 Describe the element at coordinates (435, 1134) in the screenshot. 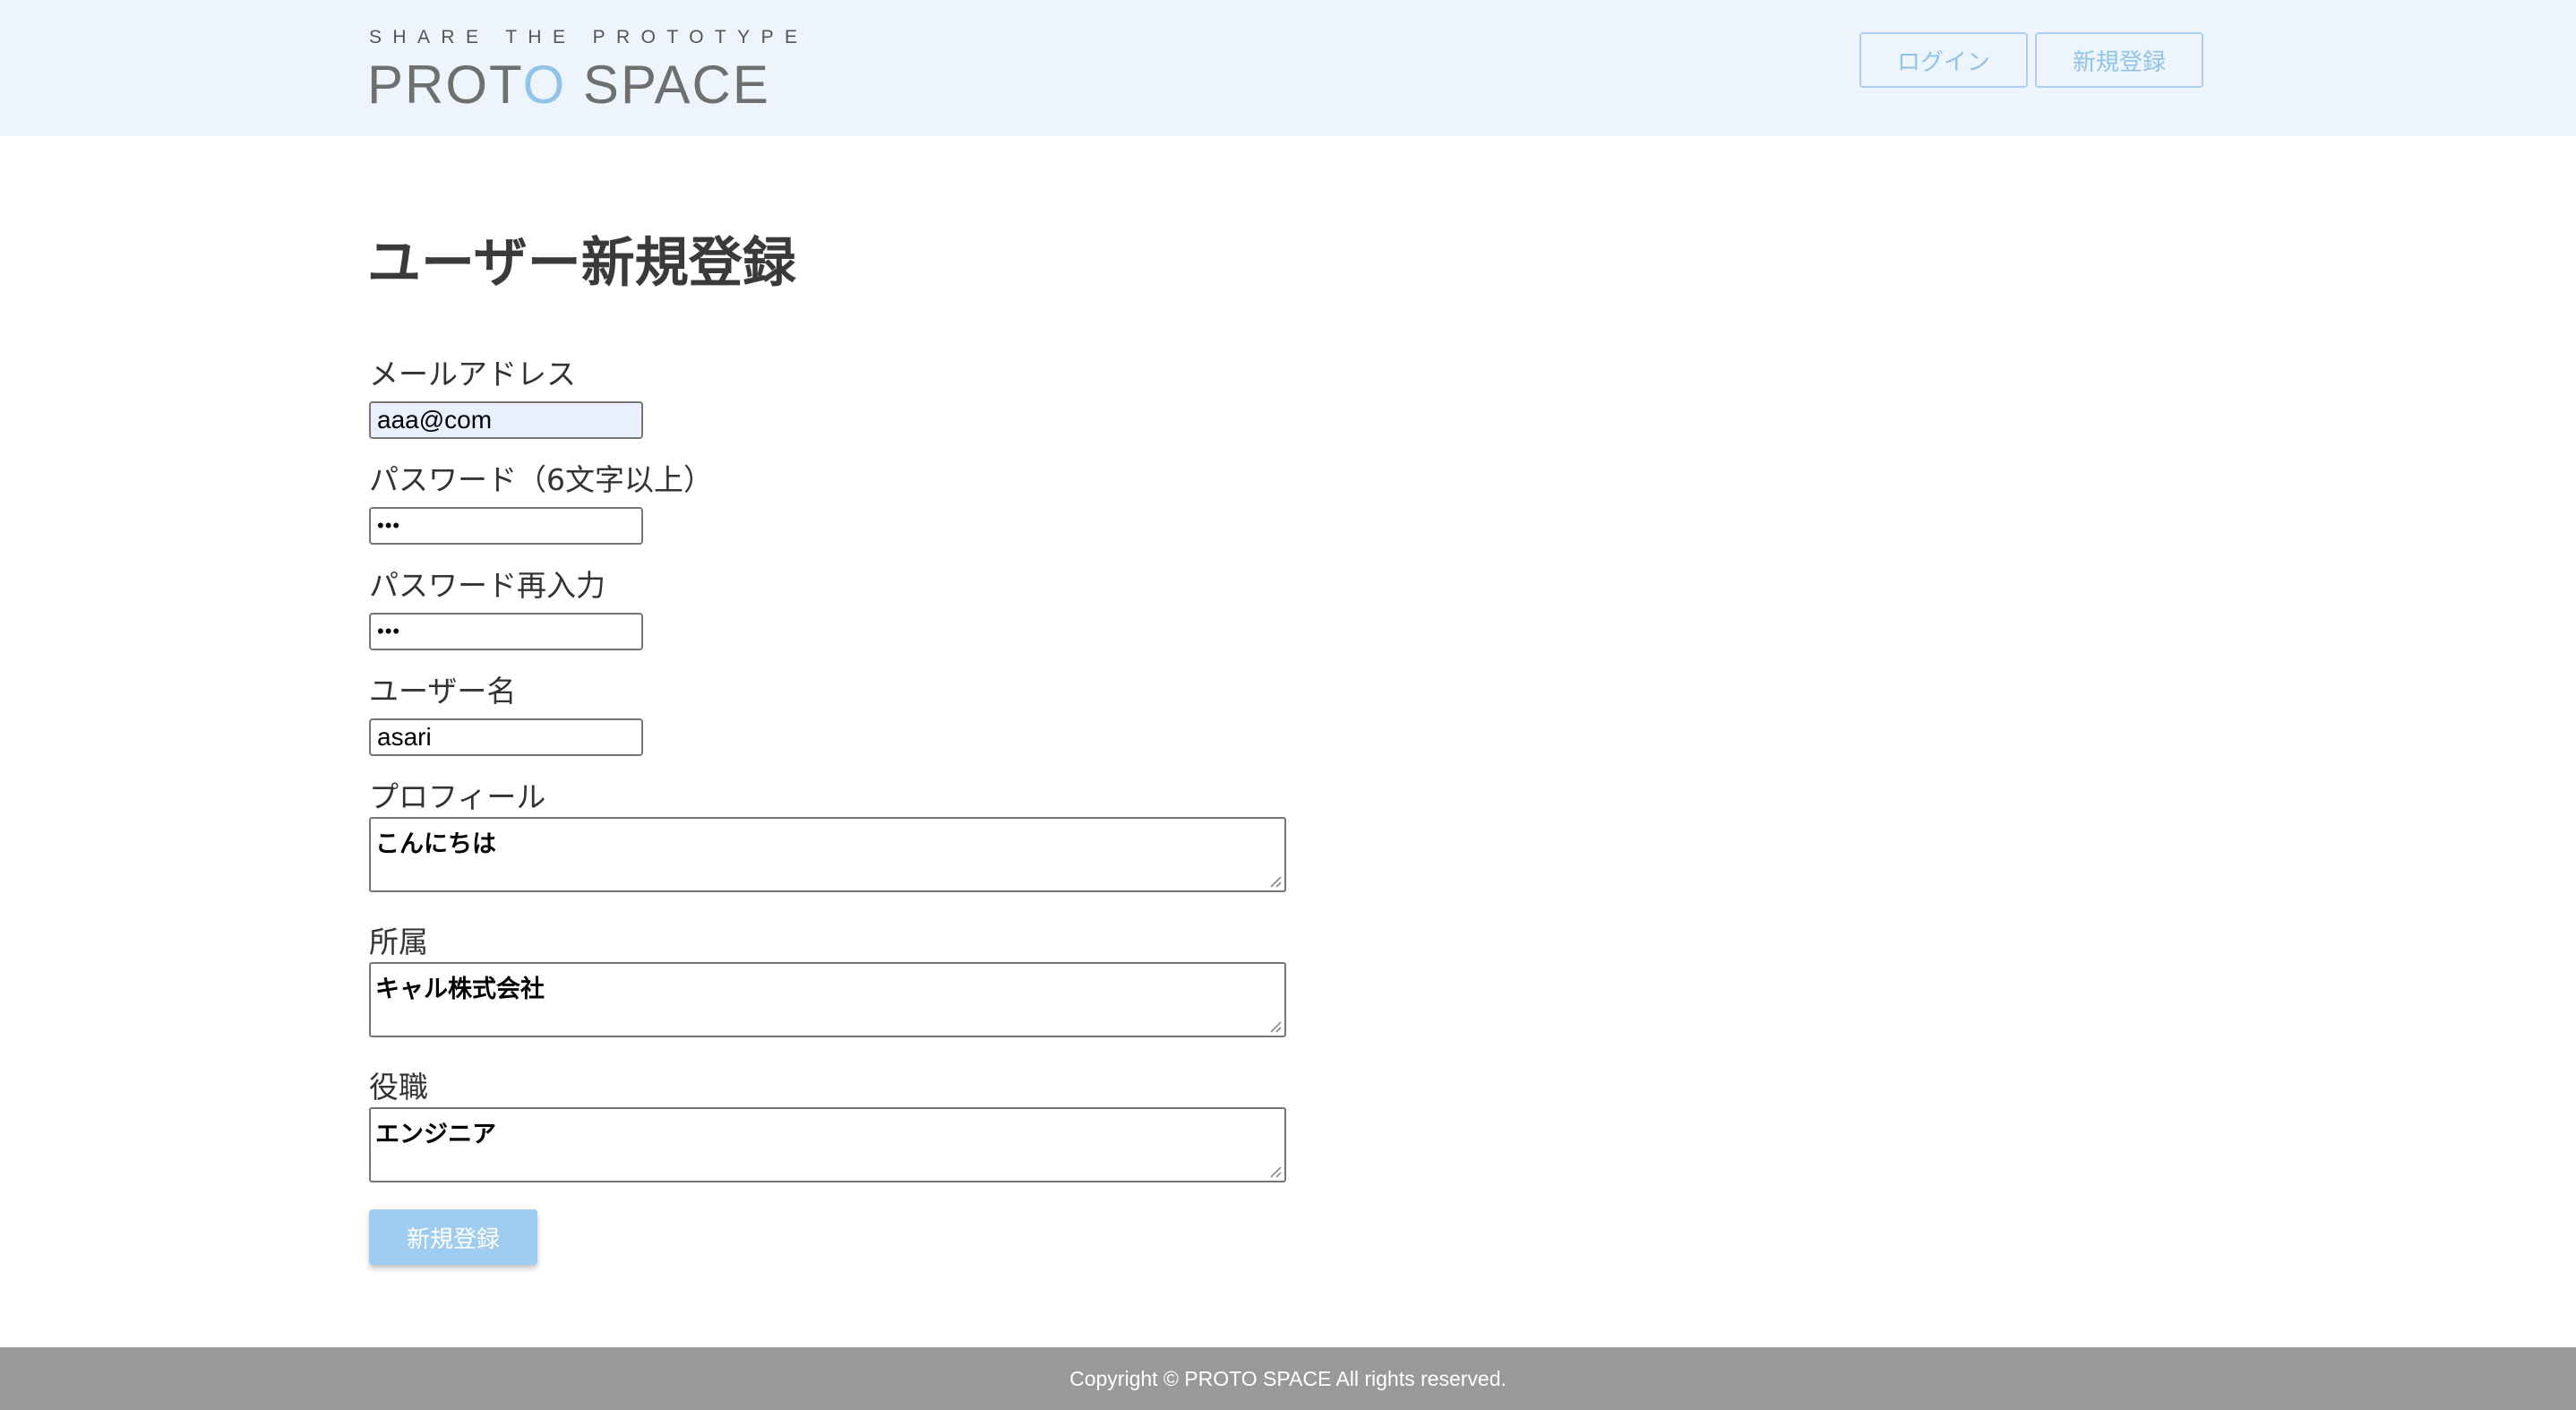

I see `position-textarea-value: エンジニア` at that location.